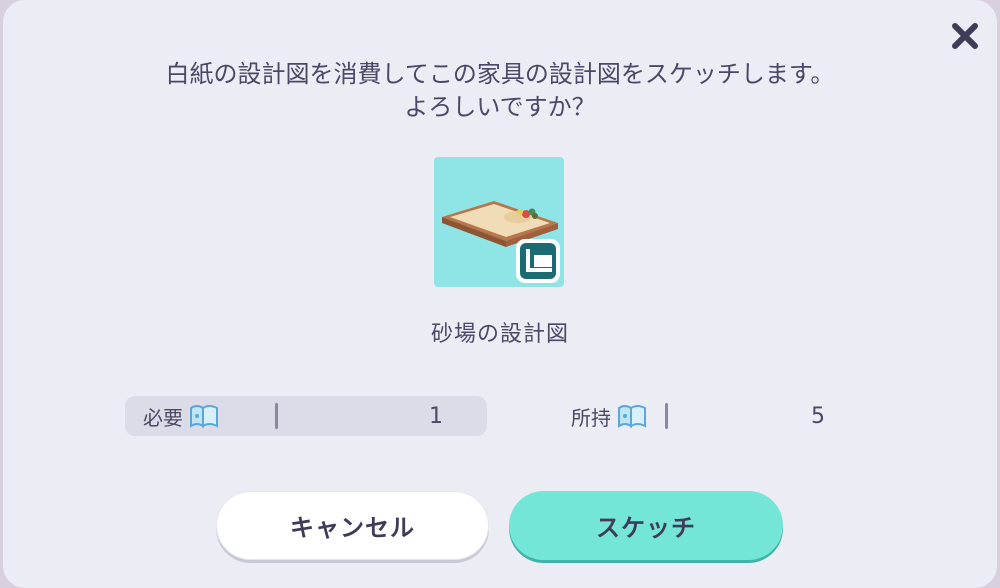 This screenshot has height=588, width=1000. I want to click on required-value: 1, so click(436, 416).